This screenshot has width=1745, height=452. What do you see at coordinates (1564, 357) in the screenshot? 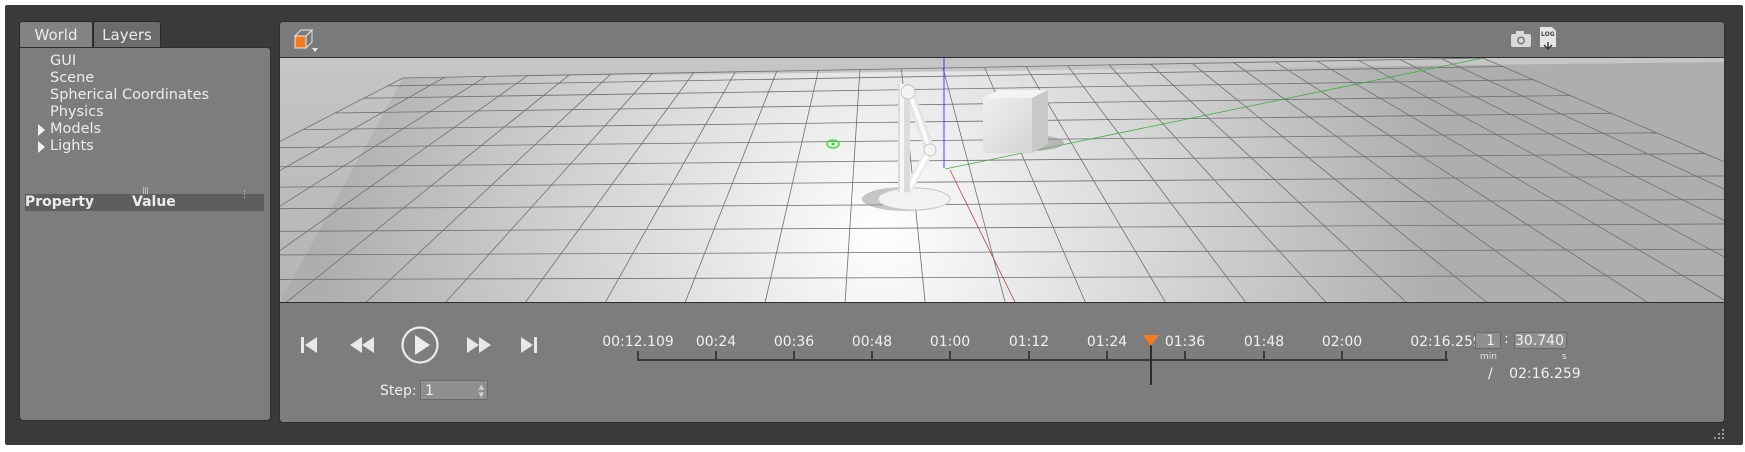
I see `seconds-unit-label: s` at bounding box center [1564, 357].